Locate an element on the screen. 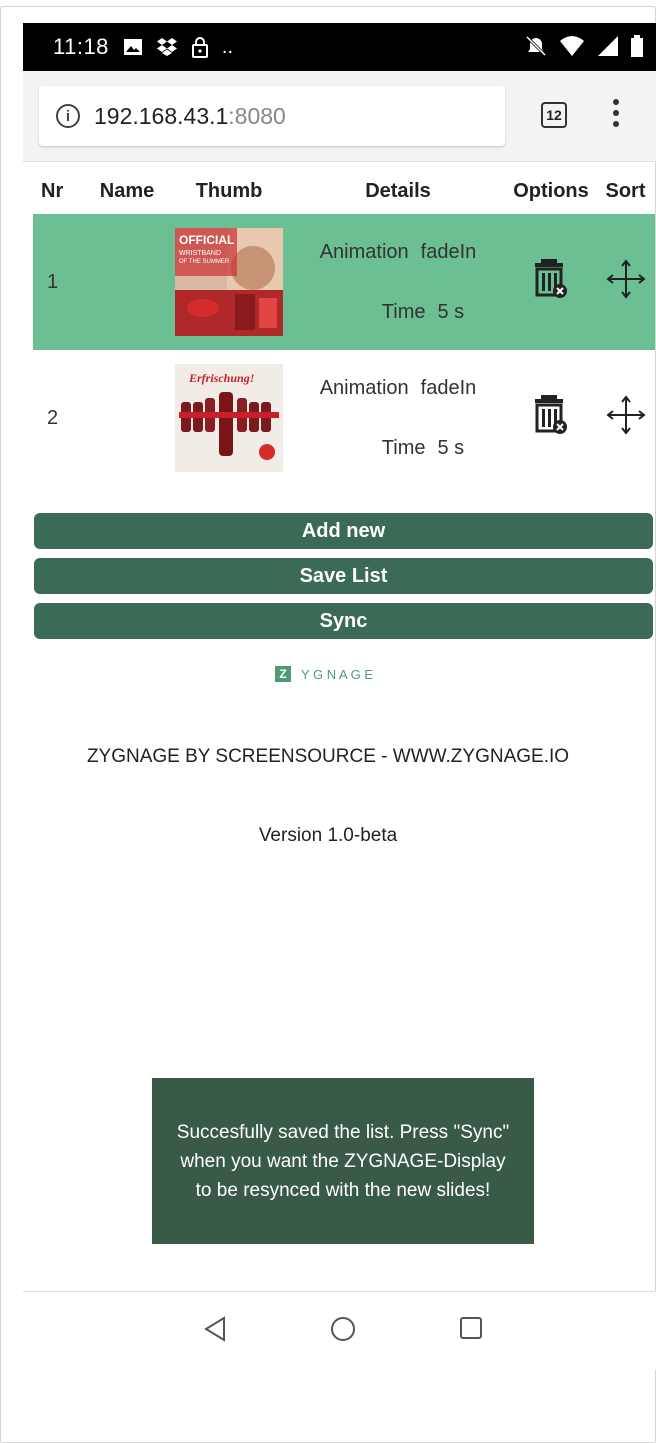  wifi-icon is located at coordinates (572, 46).